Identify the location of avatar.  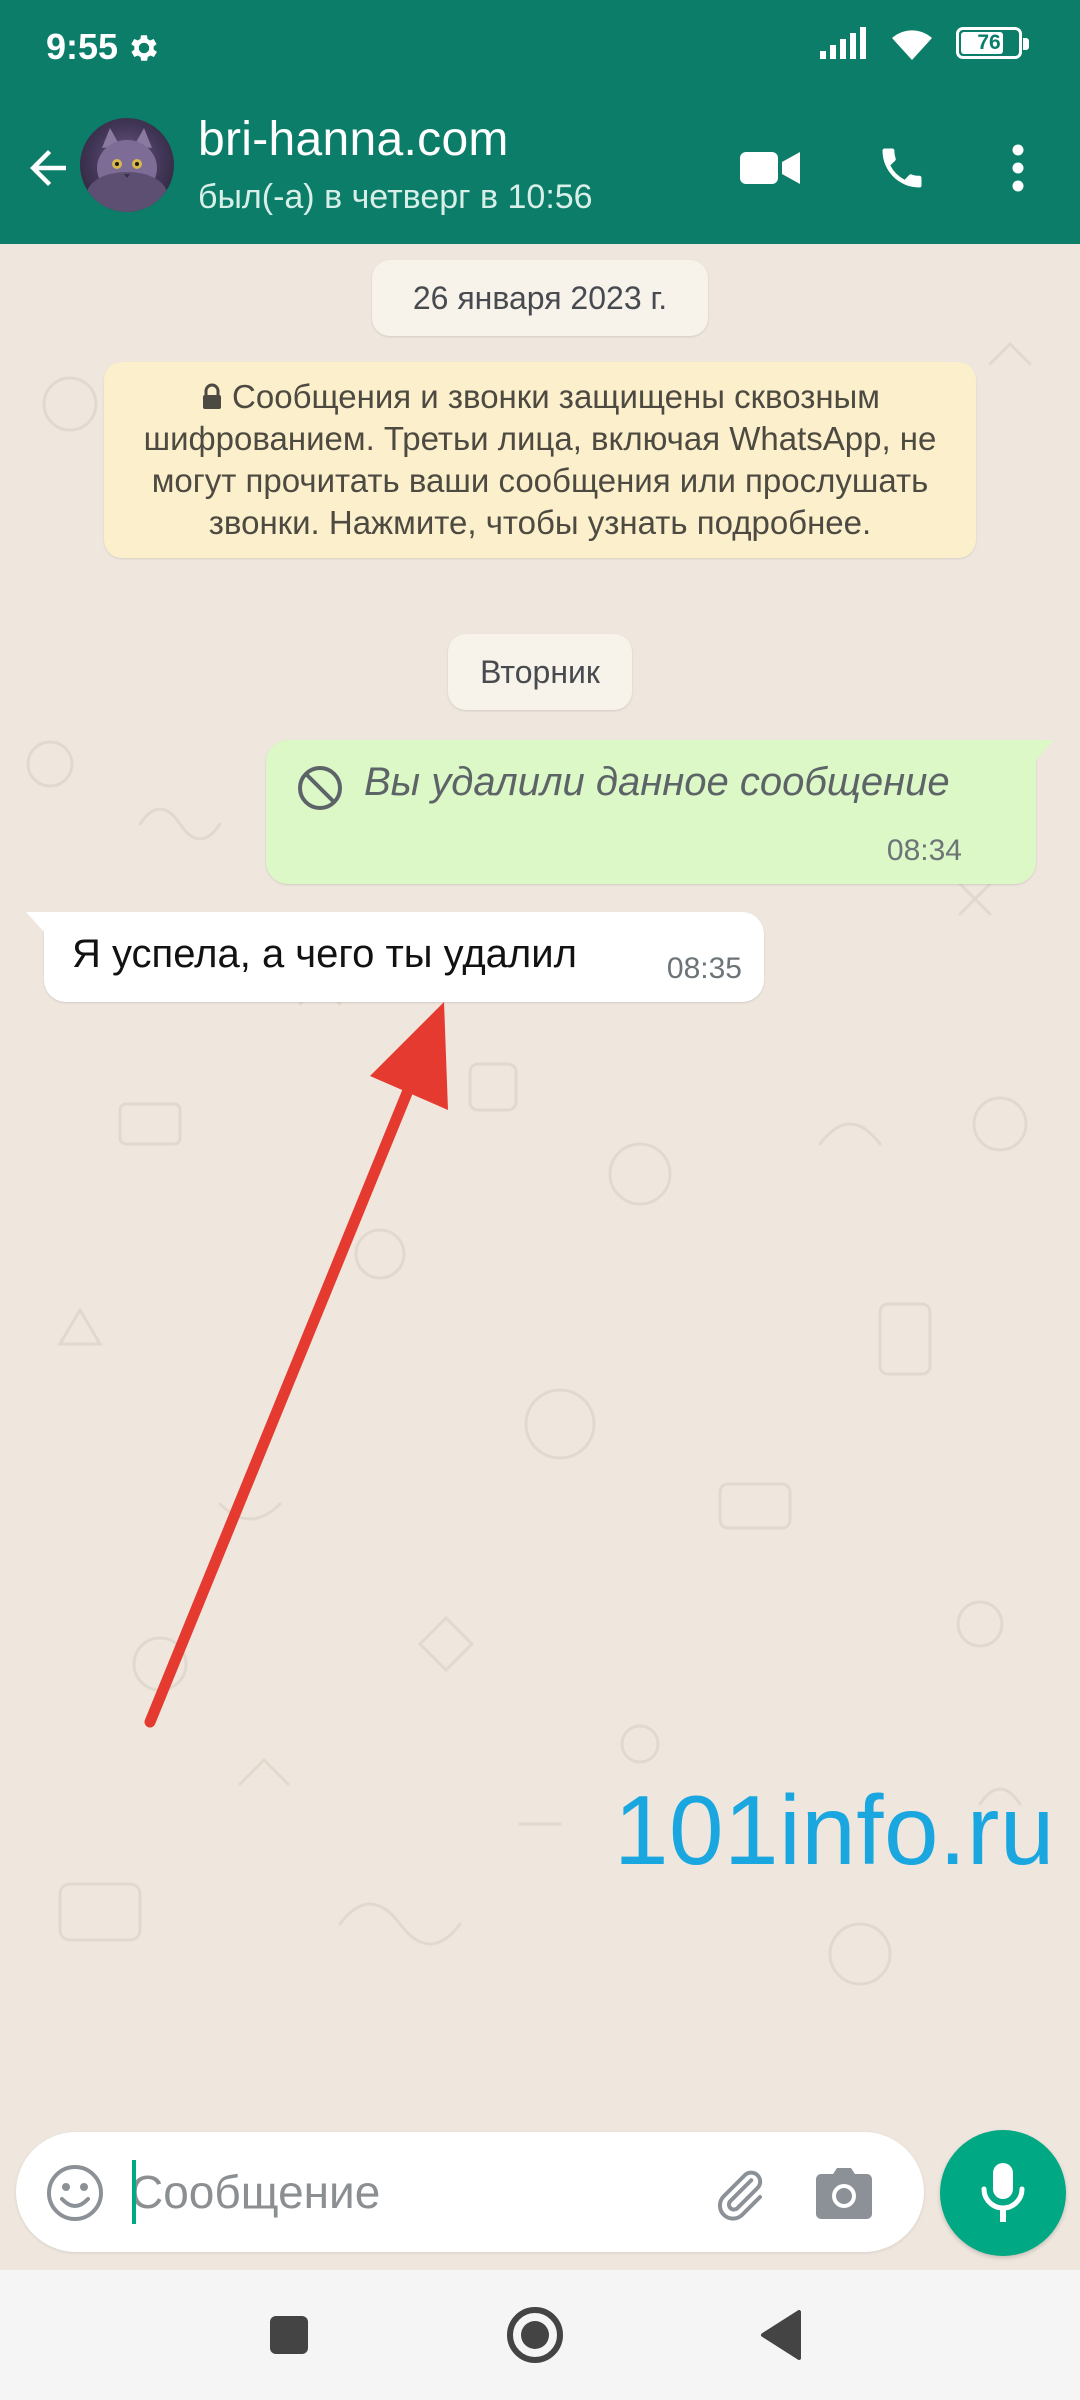
(127, 165).